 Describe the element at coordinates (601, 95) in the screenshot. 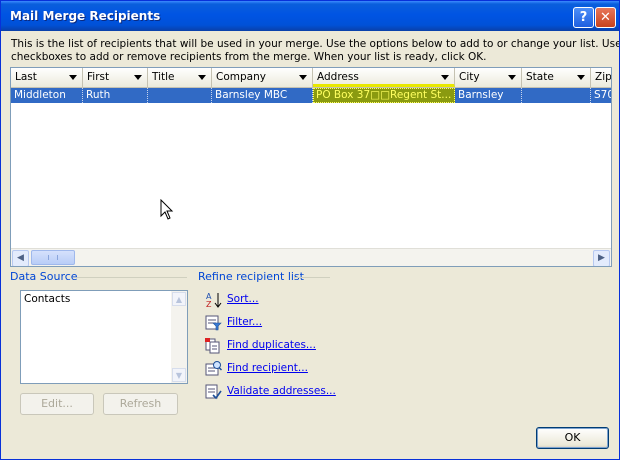

I see `cell-zip: S70` at that location.